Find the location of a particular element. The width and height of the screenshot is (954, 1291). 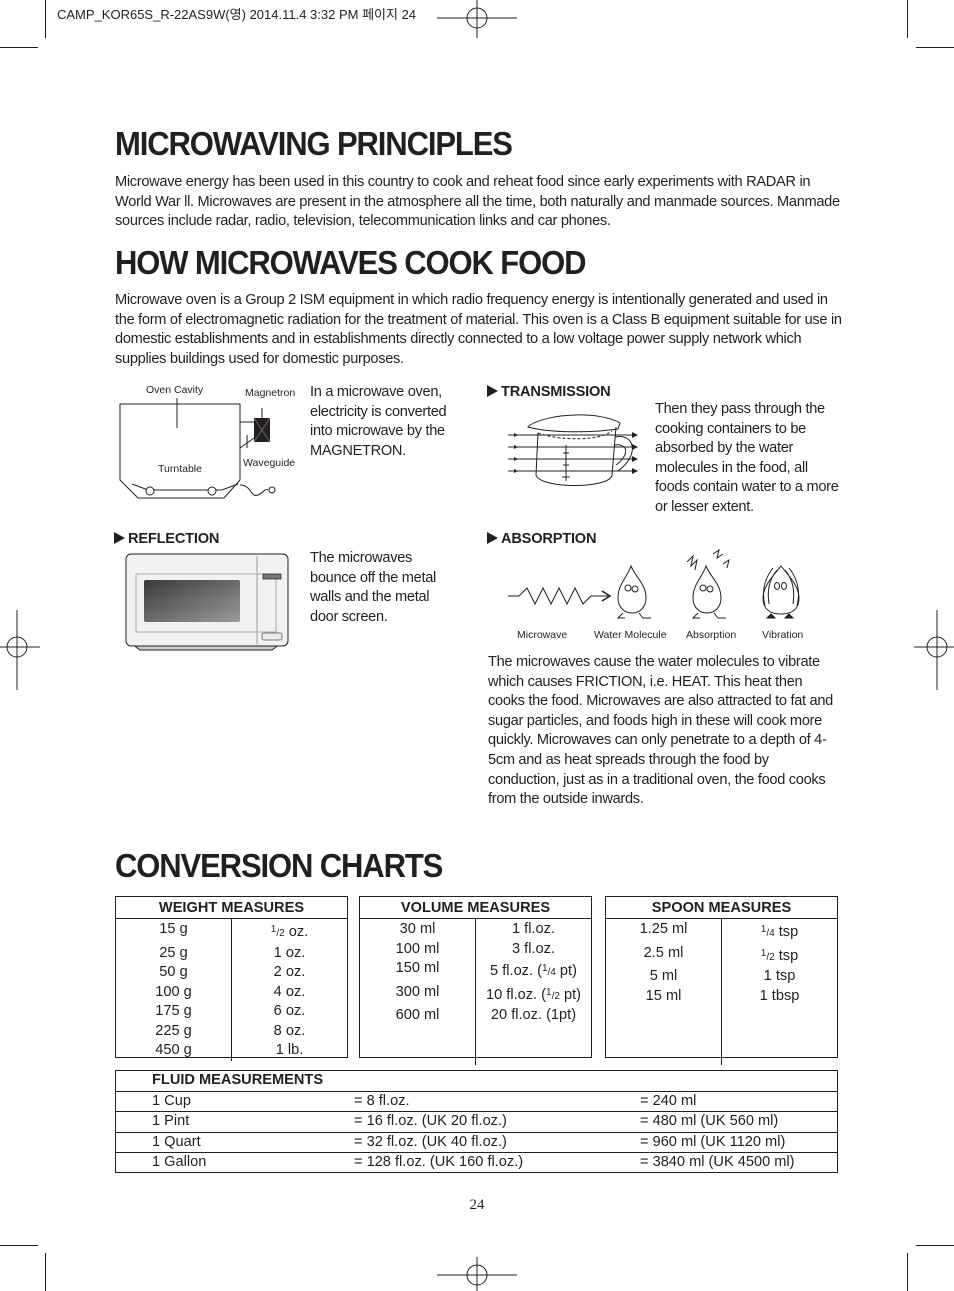

spoon-table-row: 5 ml 1 tsp is located at coordinates (721, 977).